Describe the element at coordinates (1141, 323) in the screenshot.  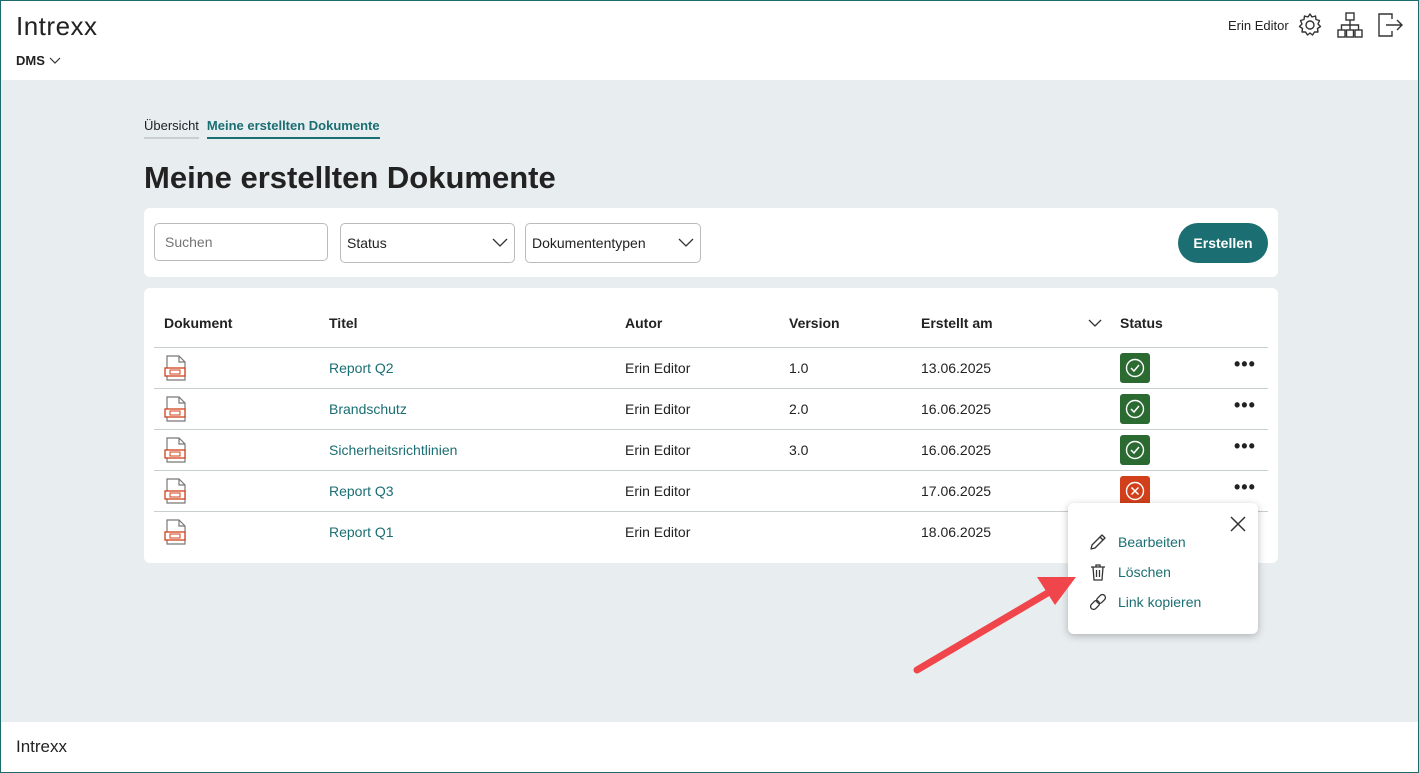
I see `column-header-status: Status` at that location.